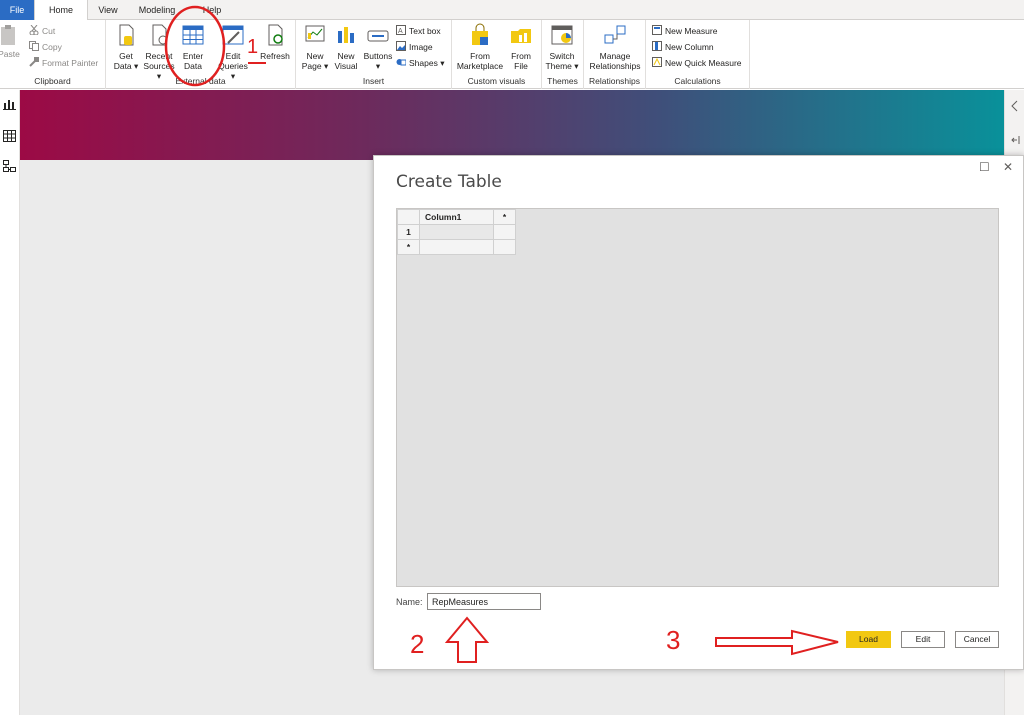  I want to click on tab-help: Help, so click(212, 10).